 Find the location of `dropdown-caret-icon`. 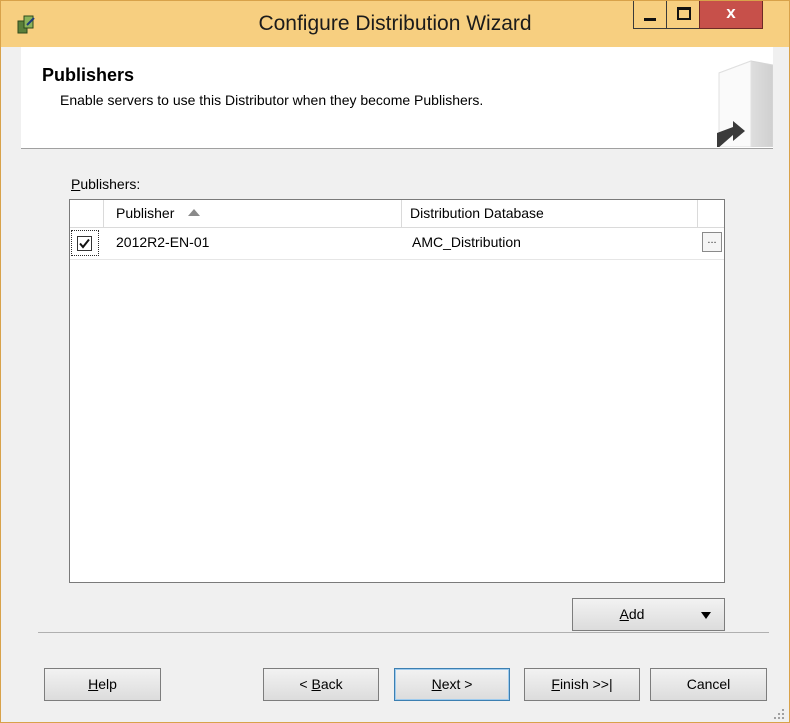

dropdown-caret-icon is located at coordinates (706, 615).